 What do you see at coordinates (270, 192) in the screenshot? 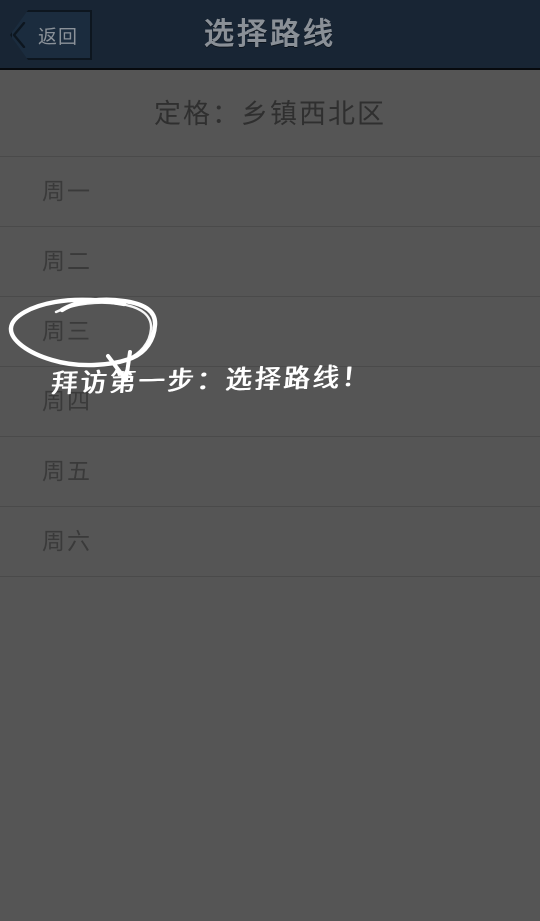
I see `list-item: 周一` at bounding box center [270, 192].